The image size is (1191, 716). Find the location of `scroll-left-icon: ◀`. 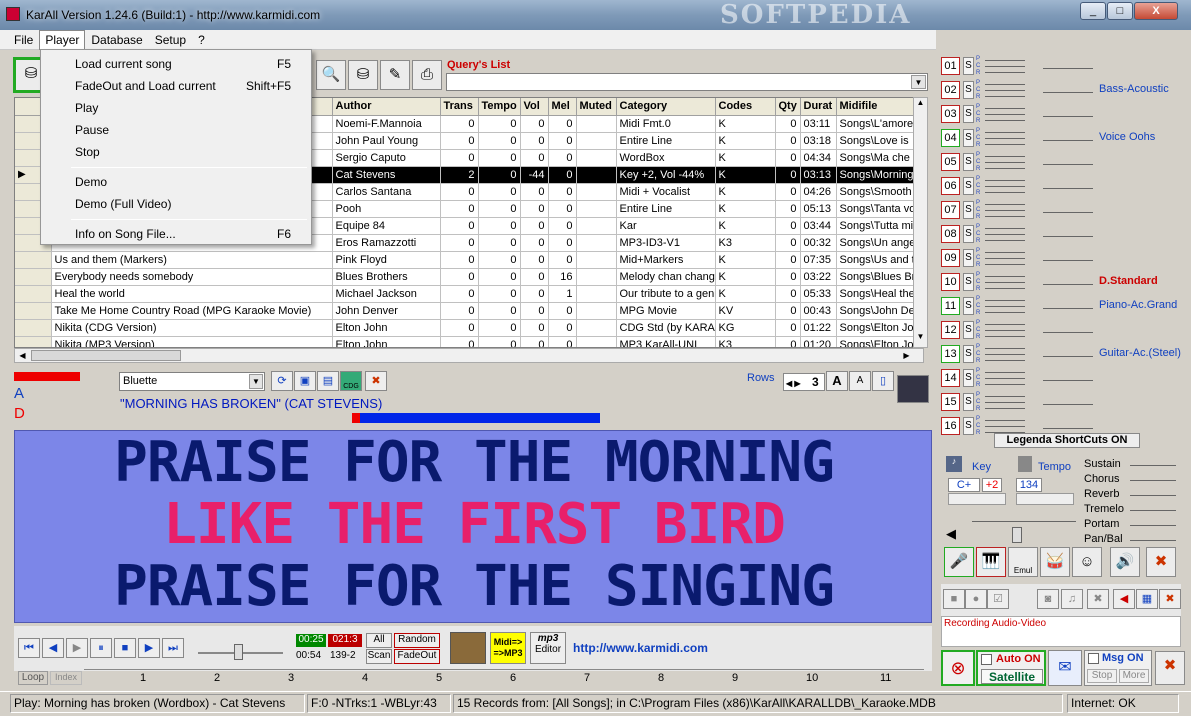

scroll-left-icon: ◀ is located at coordinates (22, 355).